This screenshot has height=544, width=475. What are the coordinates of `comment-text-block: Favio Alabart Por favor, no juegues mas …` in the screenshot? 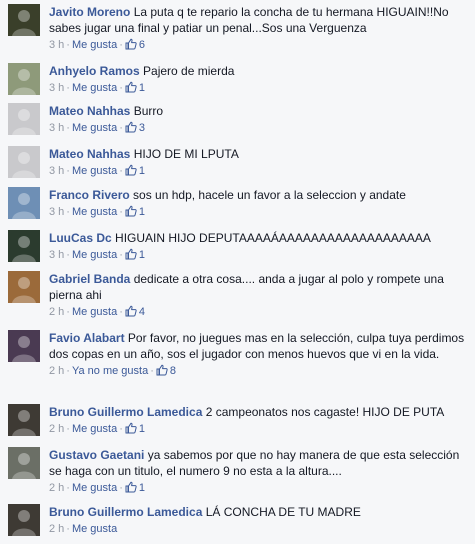 It's located at (259, 346).